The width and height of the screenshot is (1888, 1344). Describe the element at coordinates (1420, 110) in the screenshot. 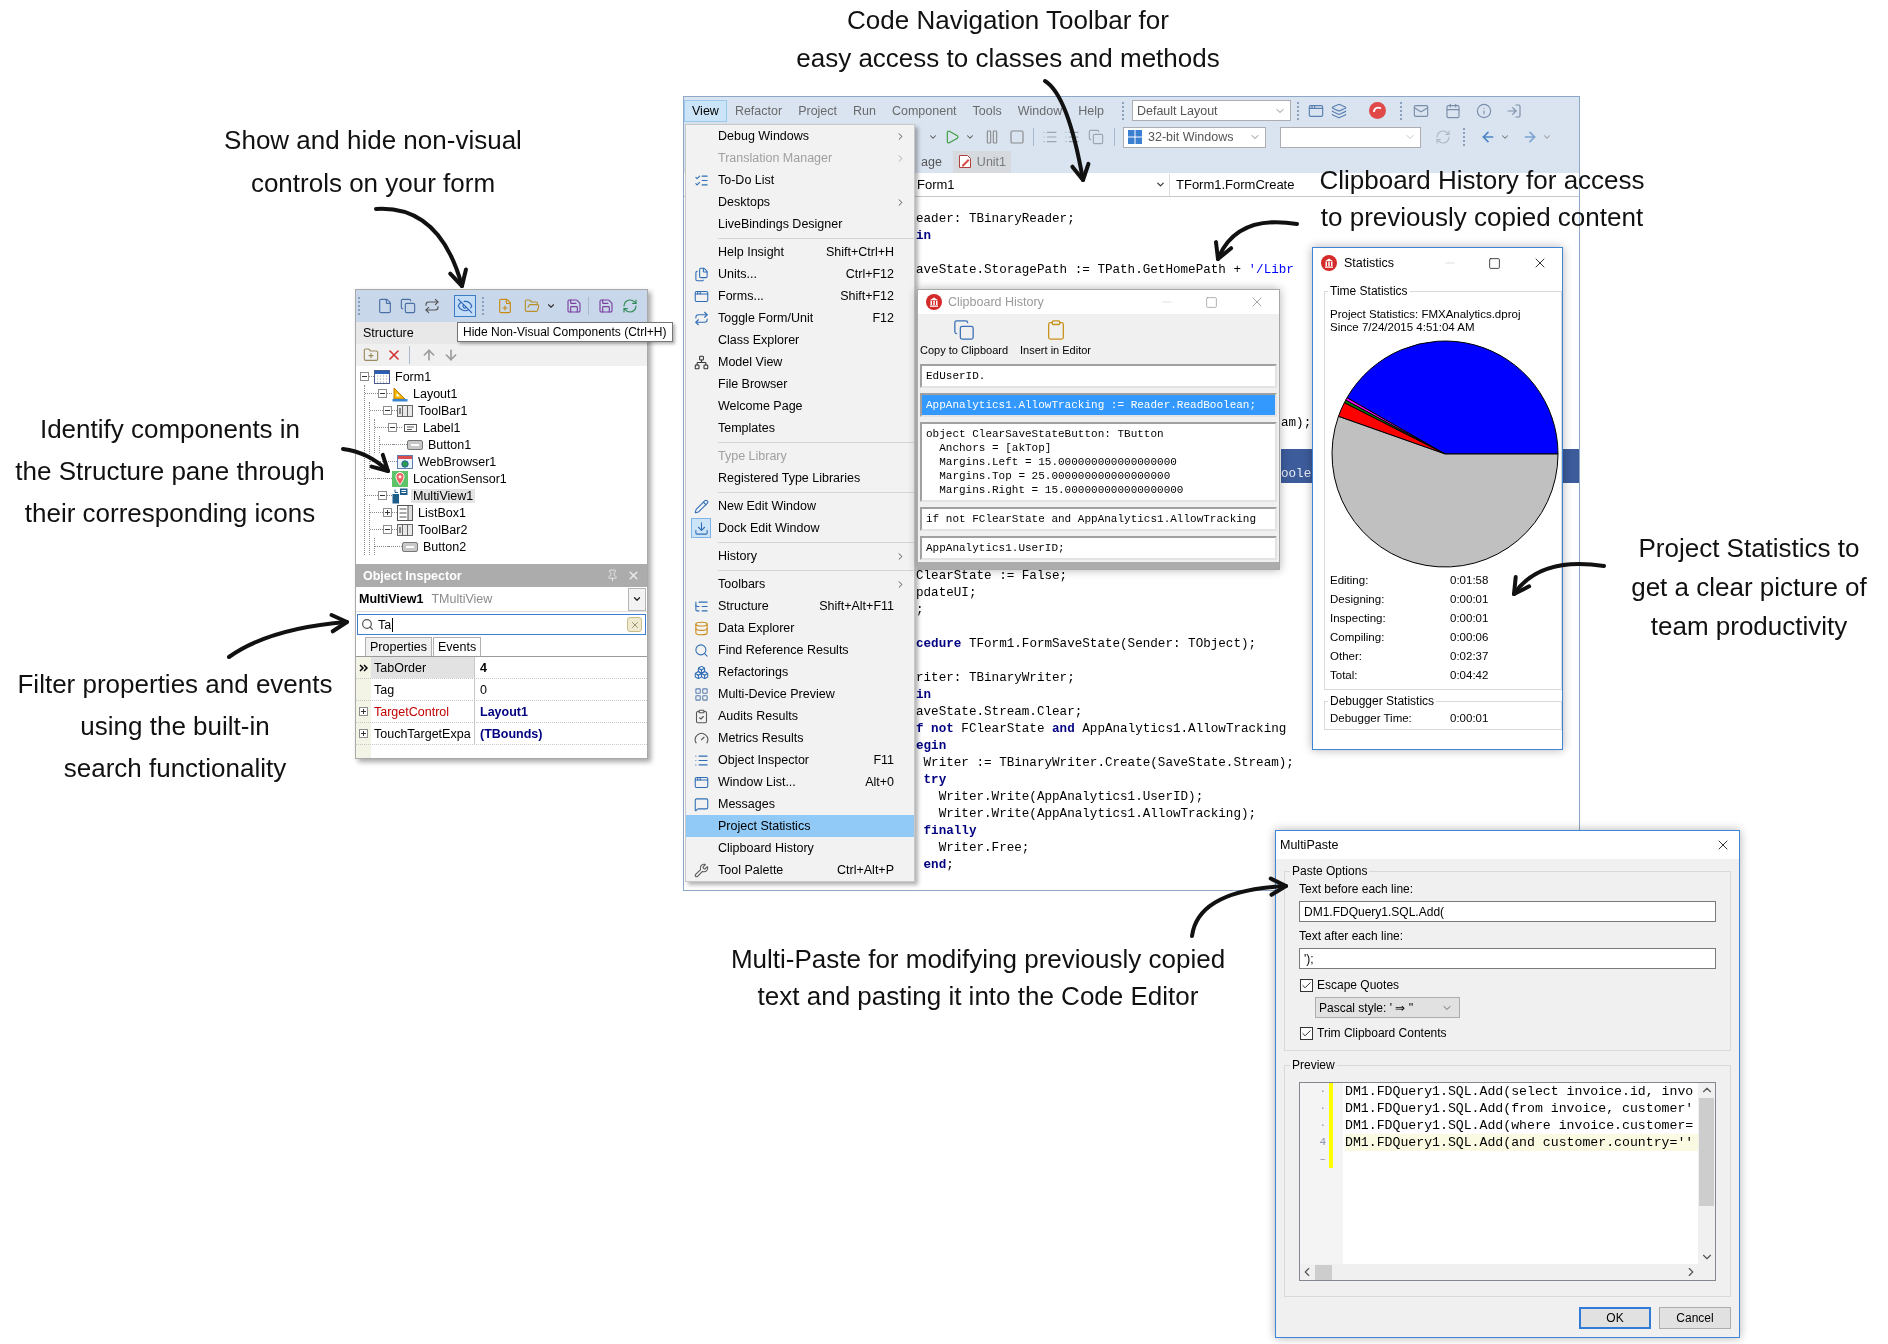

I see `envelope-icon` at that location.